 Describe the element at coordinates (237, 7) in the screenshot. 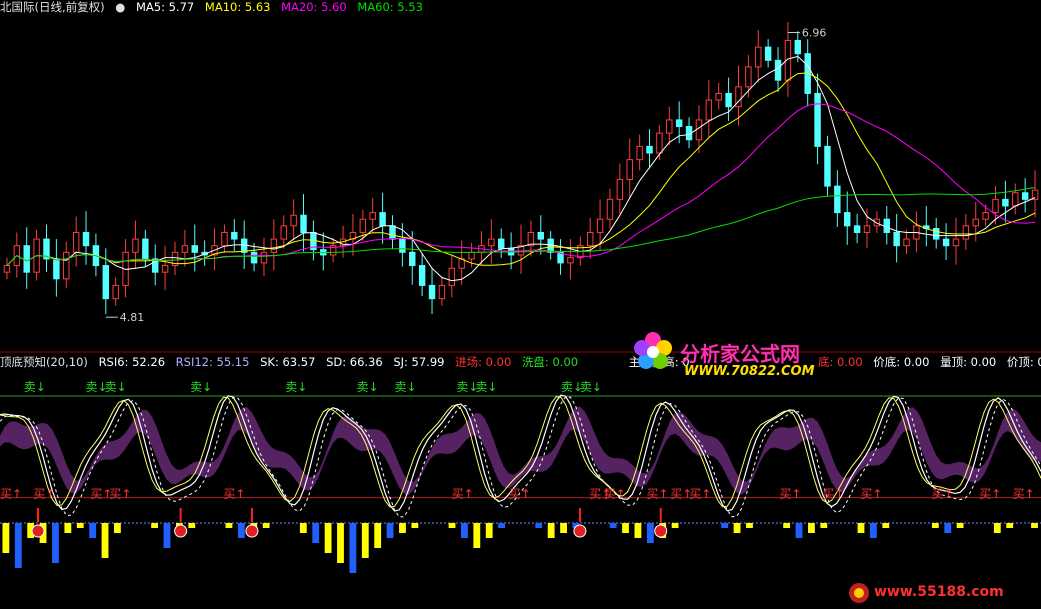

I see `ma10-readout: MA10: 5.63` at that location.